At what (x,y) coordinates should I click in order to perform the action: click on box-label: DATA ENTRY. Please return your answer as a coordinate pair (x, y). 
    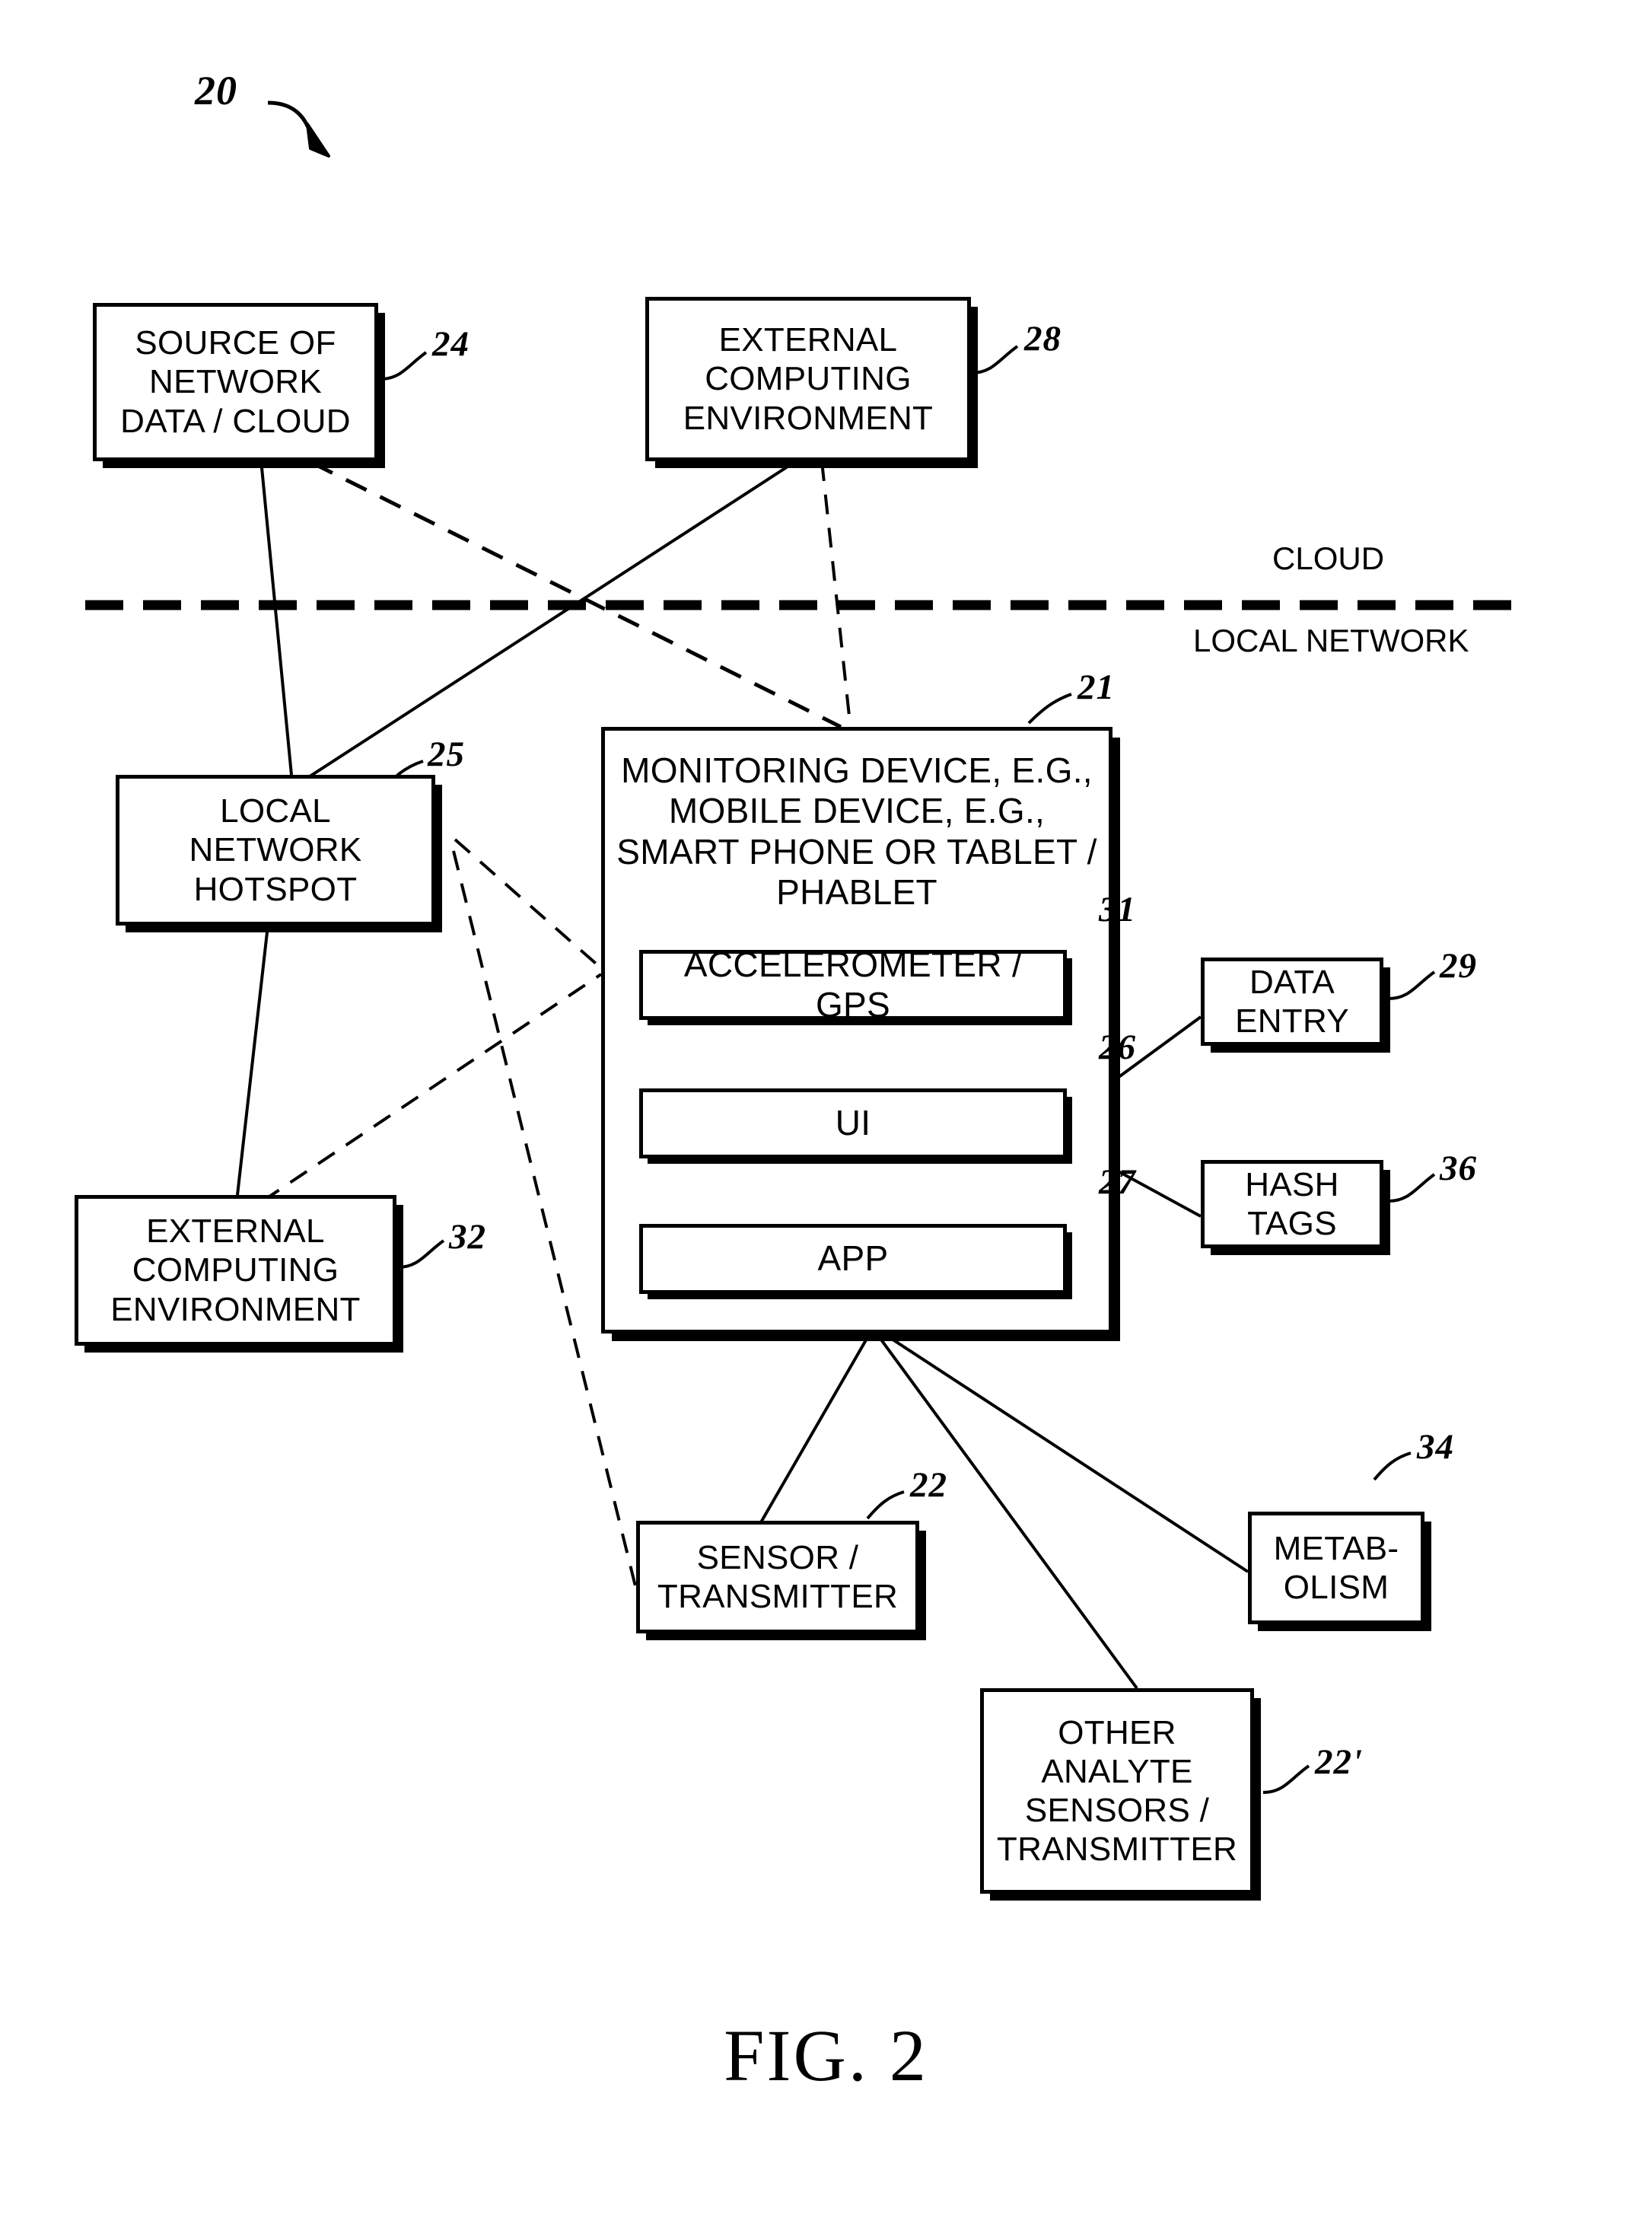
    Looking at the image, I should click on (1292, 1002).